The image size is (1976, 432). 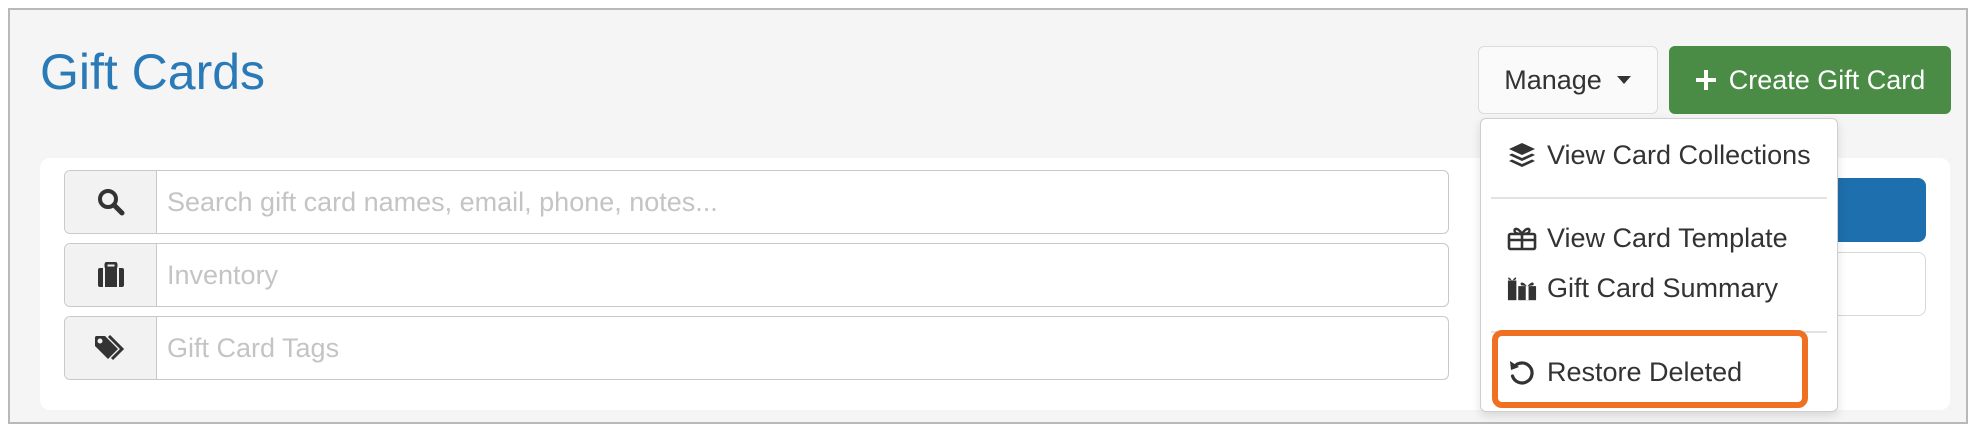 I want to click on create-gift-card-button: Create Gift Card, so click(x=1810, y=80).